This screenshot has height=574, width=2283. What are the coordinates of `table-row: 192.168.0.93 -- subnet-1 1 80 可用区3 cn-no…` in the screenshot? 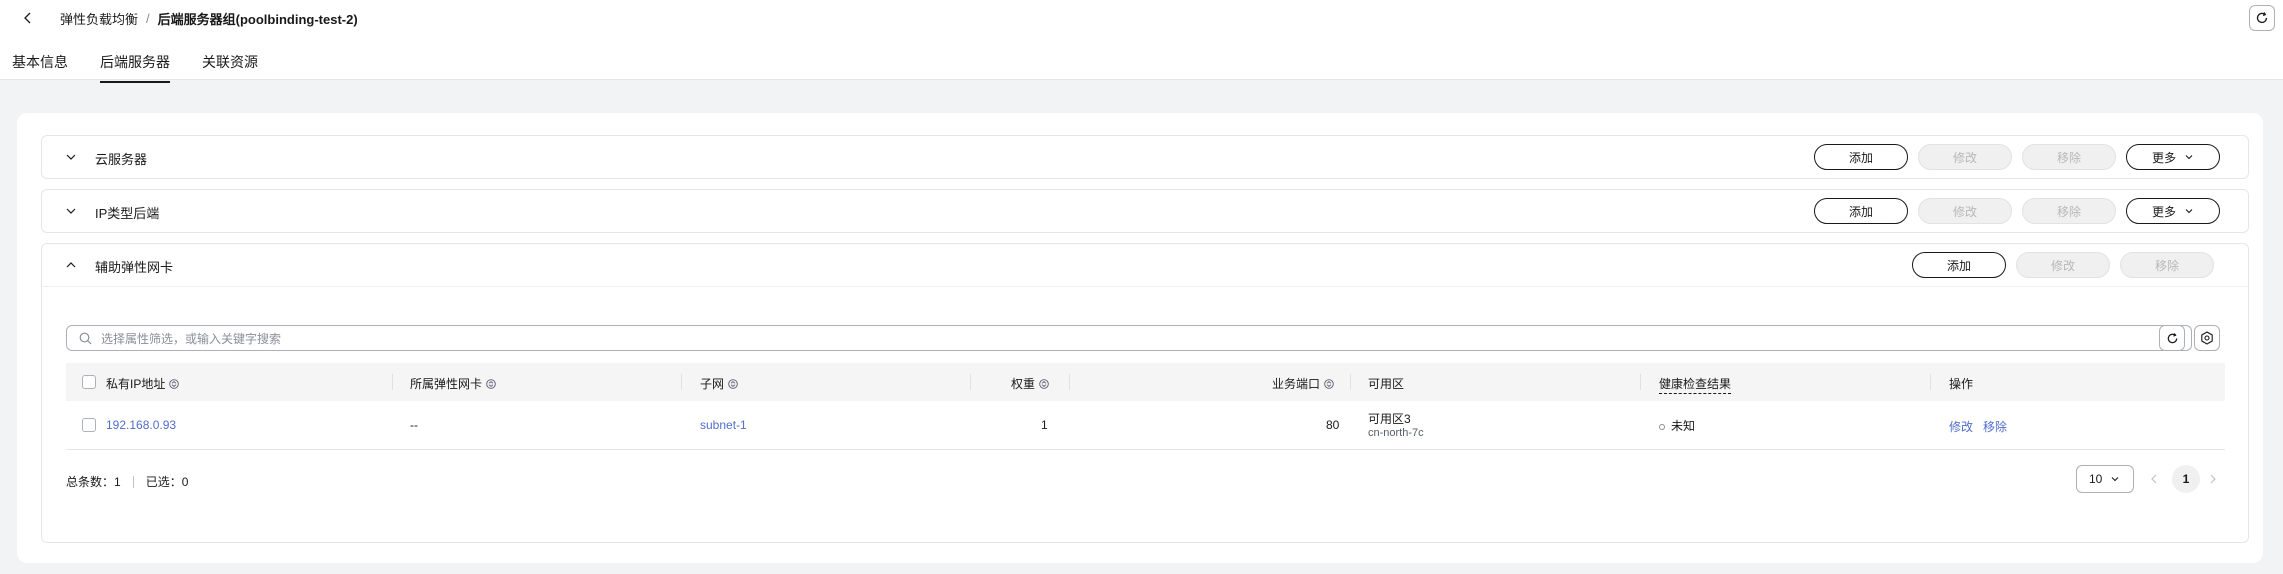 It's located at (1145, 425).